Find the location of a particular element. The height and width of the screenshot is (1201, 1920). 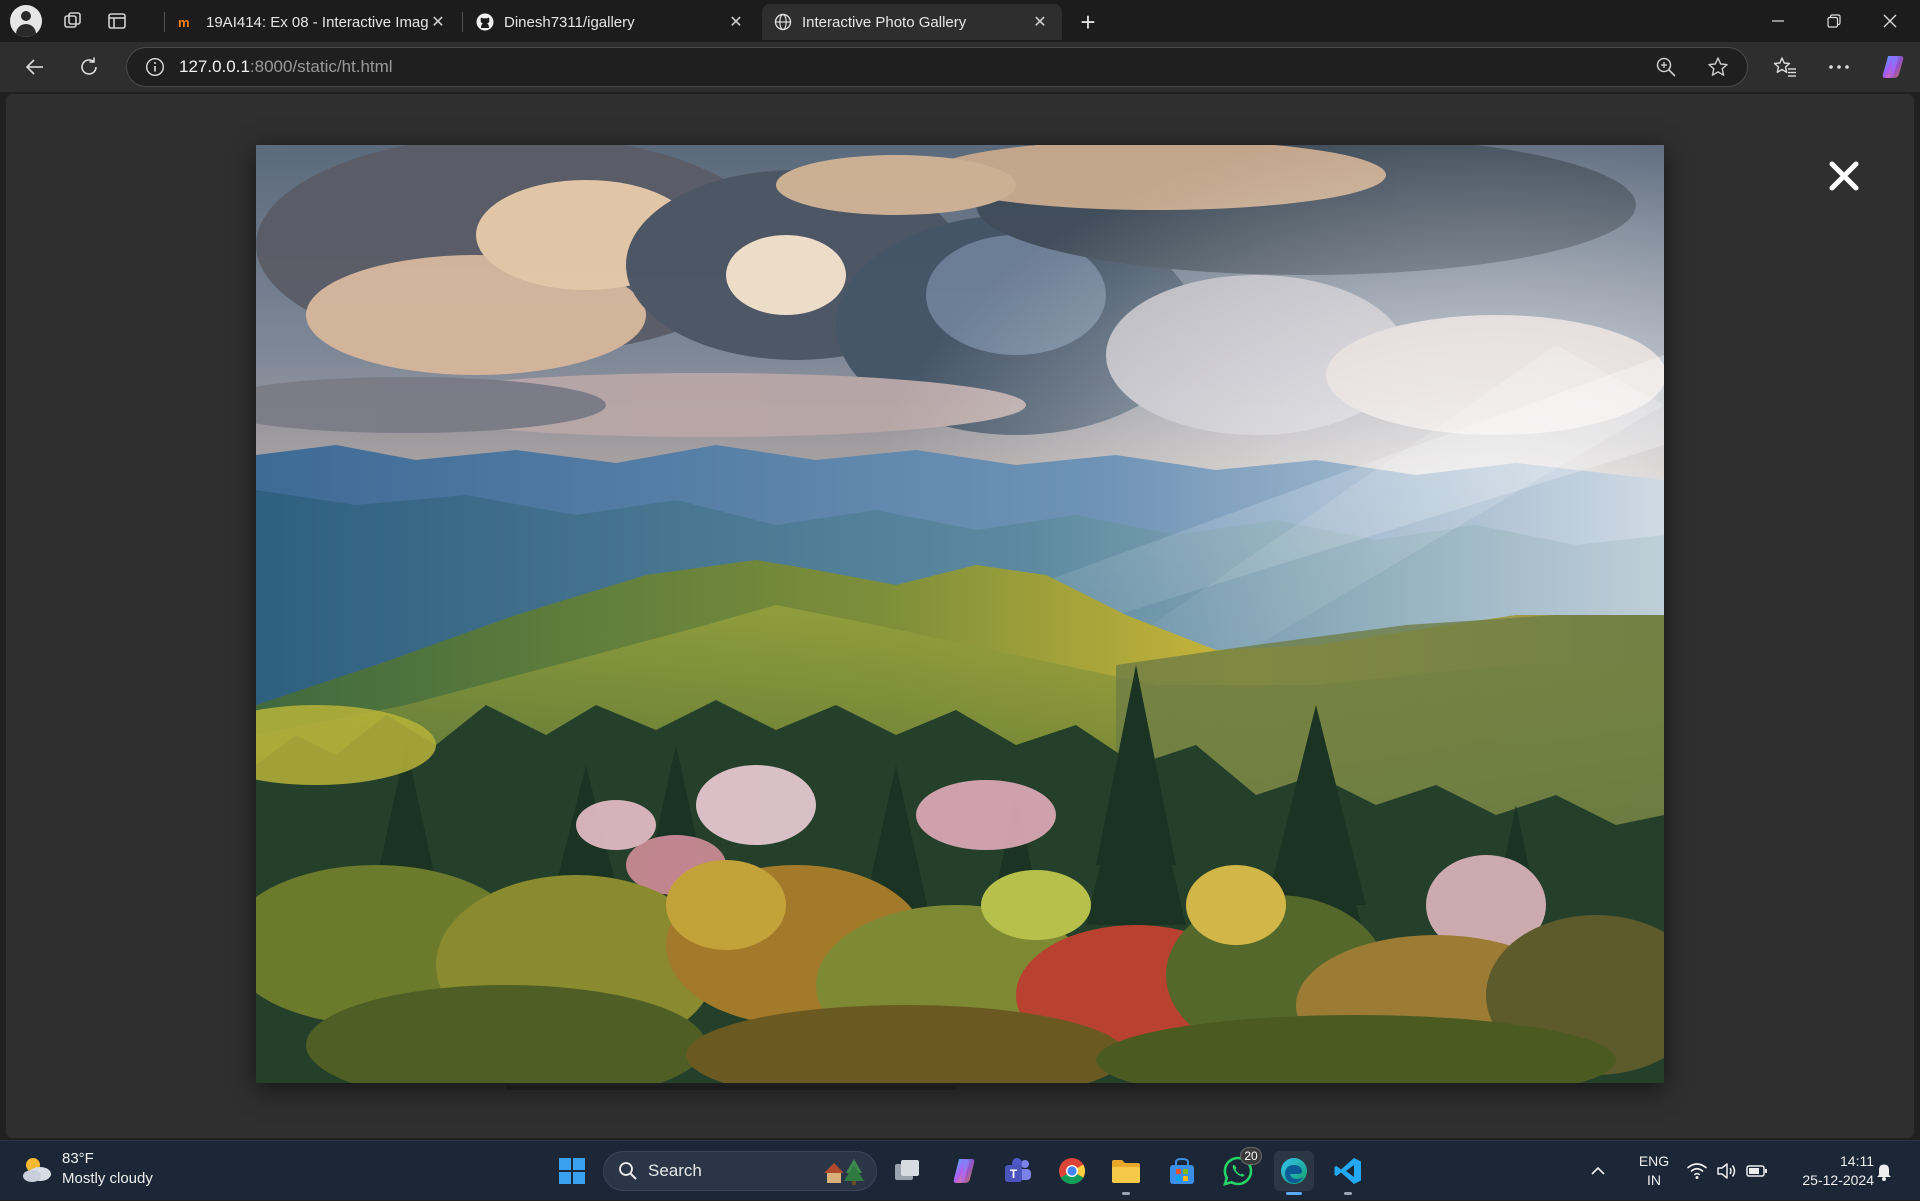

tab-github: Dinesh7311/igallery ✕ is located at coordinates (611, 22).